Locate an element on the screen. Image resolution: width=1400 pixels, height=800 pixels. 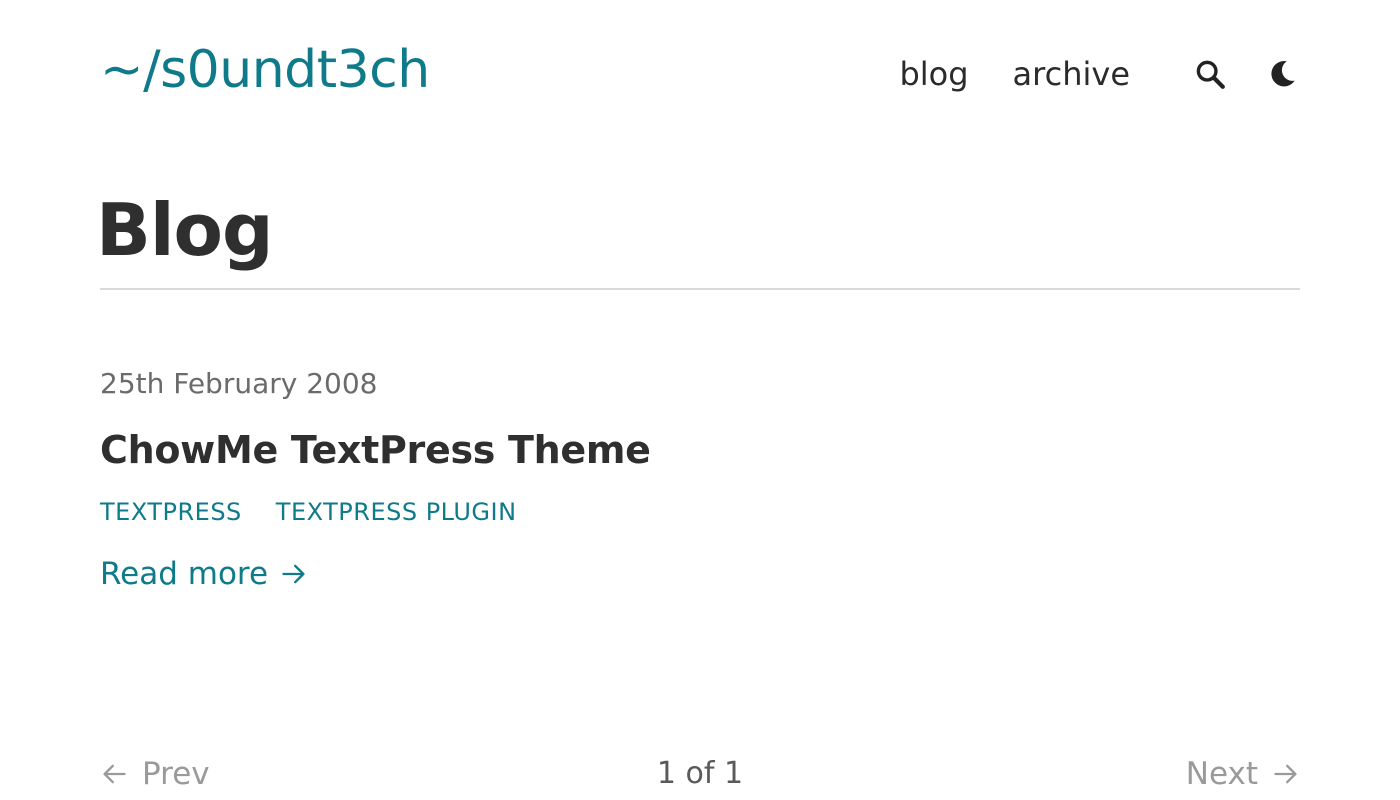
site-logo-link: ~/s0undt3ch is located at coordinates (265, 70).